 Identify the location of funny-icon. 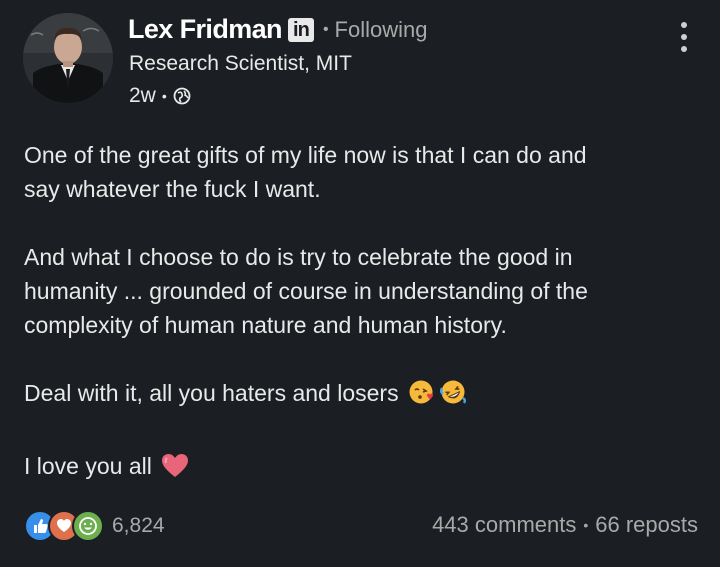
(88, 526).